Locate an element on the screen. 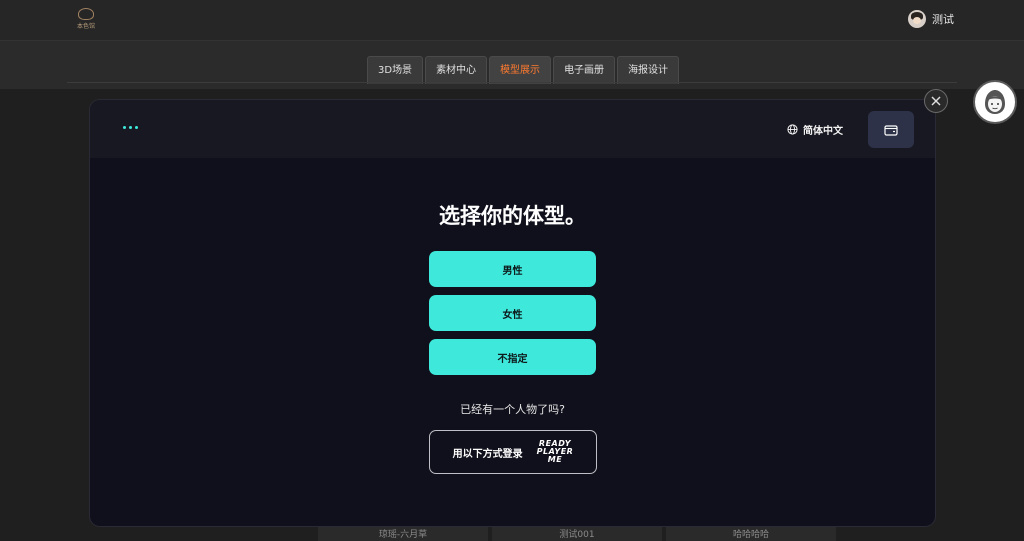 Image resolution: width=1024 pixels, height=541 pixels. language-selector: 简体中文 is located at coordinates (815, 129).